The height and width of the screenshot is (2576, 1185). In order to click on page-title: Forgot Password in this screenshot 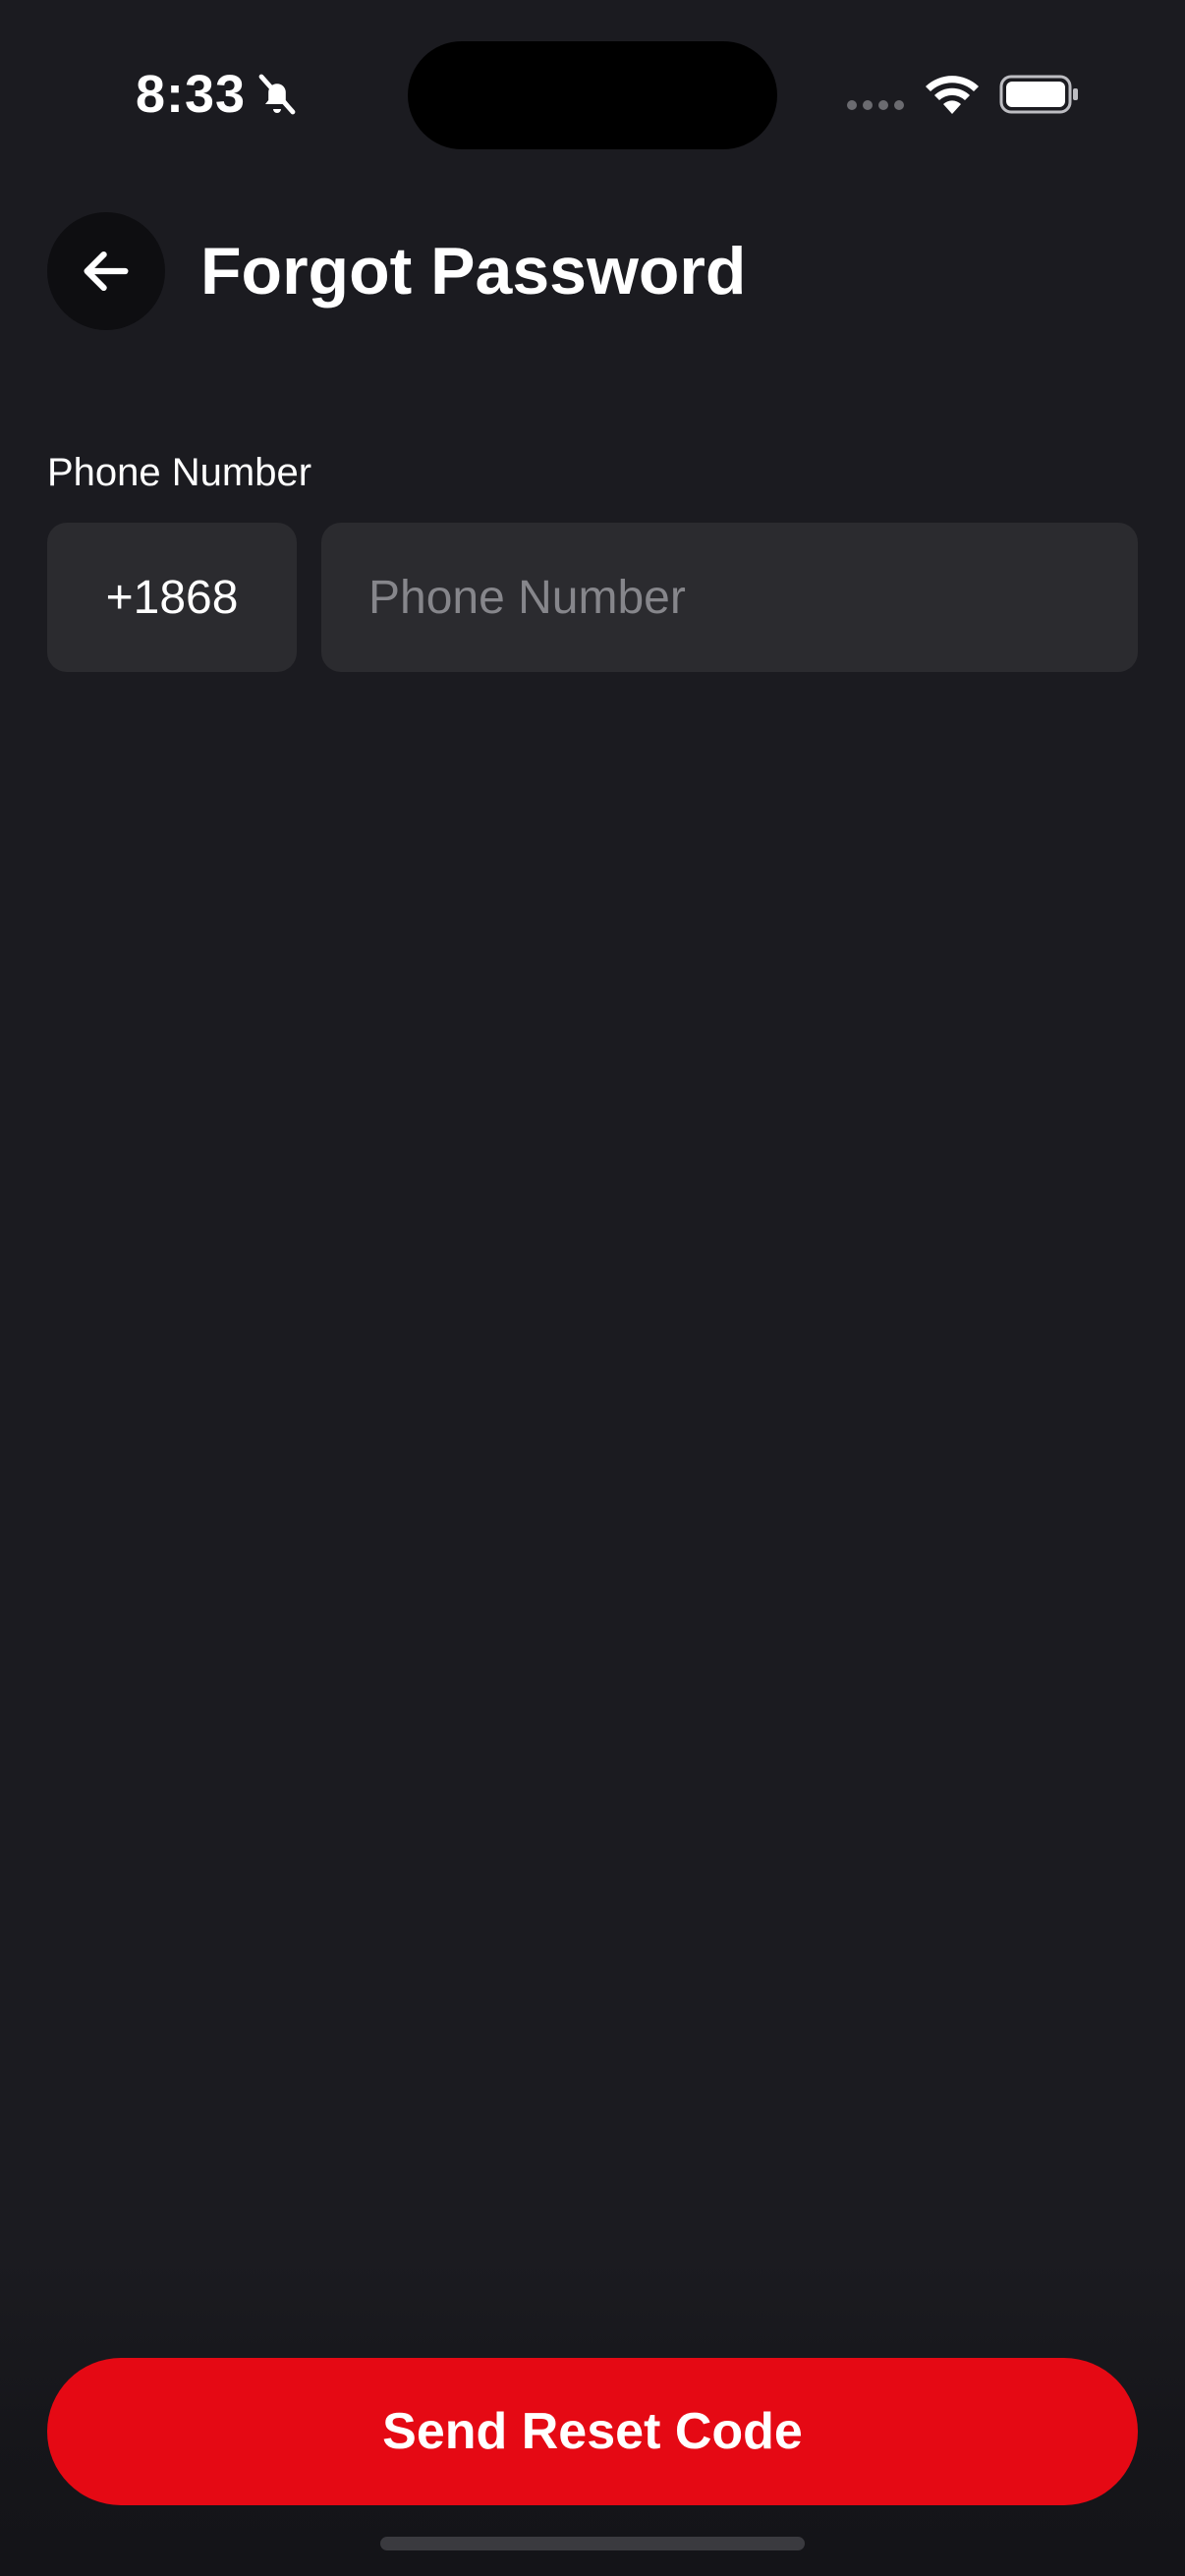, I will do `click(474, 271)`.